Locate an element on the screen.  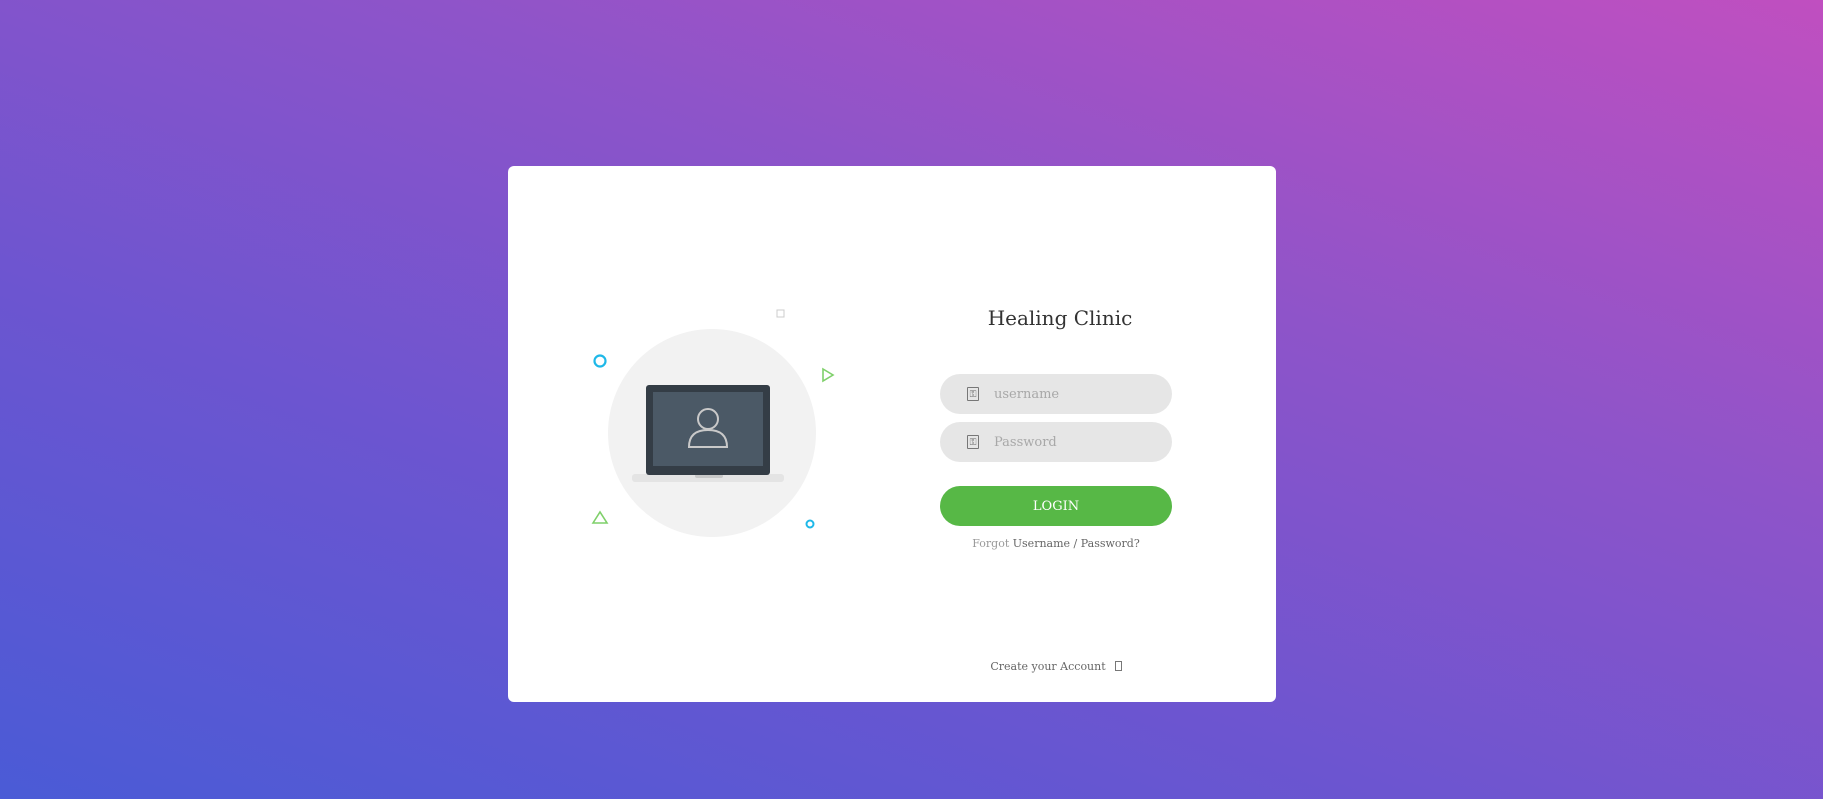
decor-circle-large is located at coordinates (600, 361).